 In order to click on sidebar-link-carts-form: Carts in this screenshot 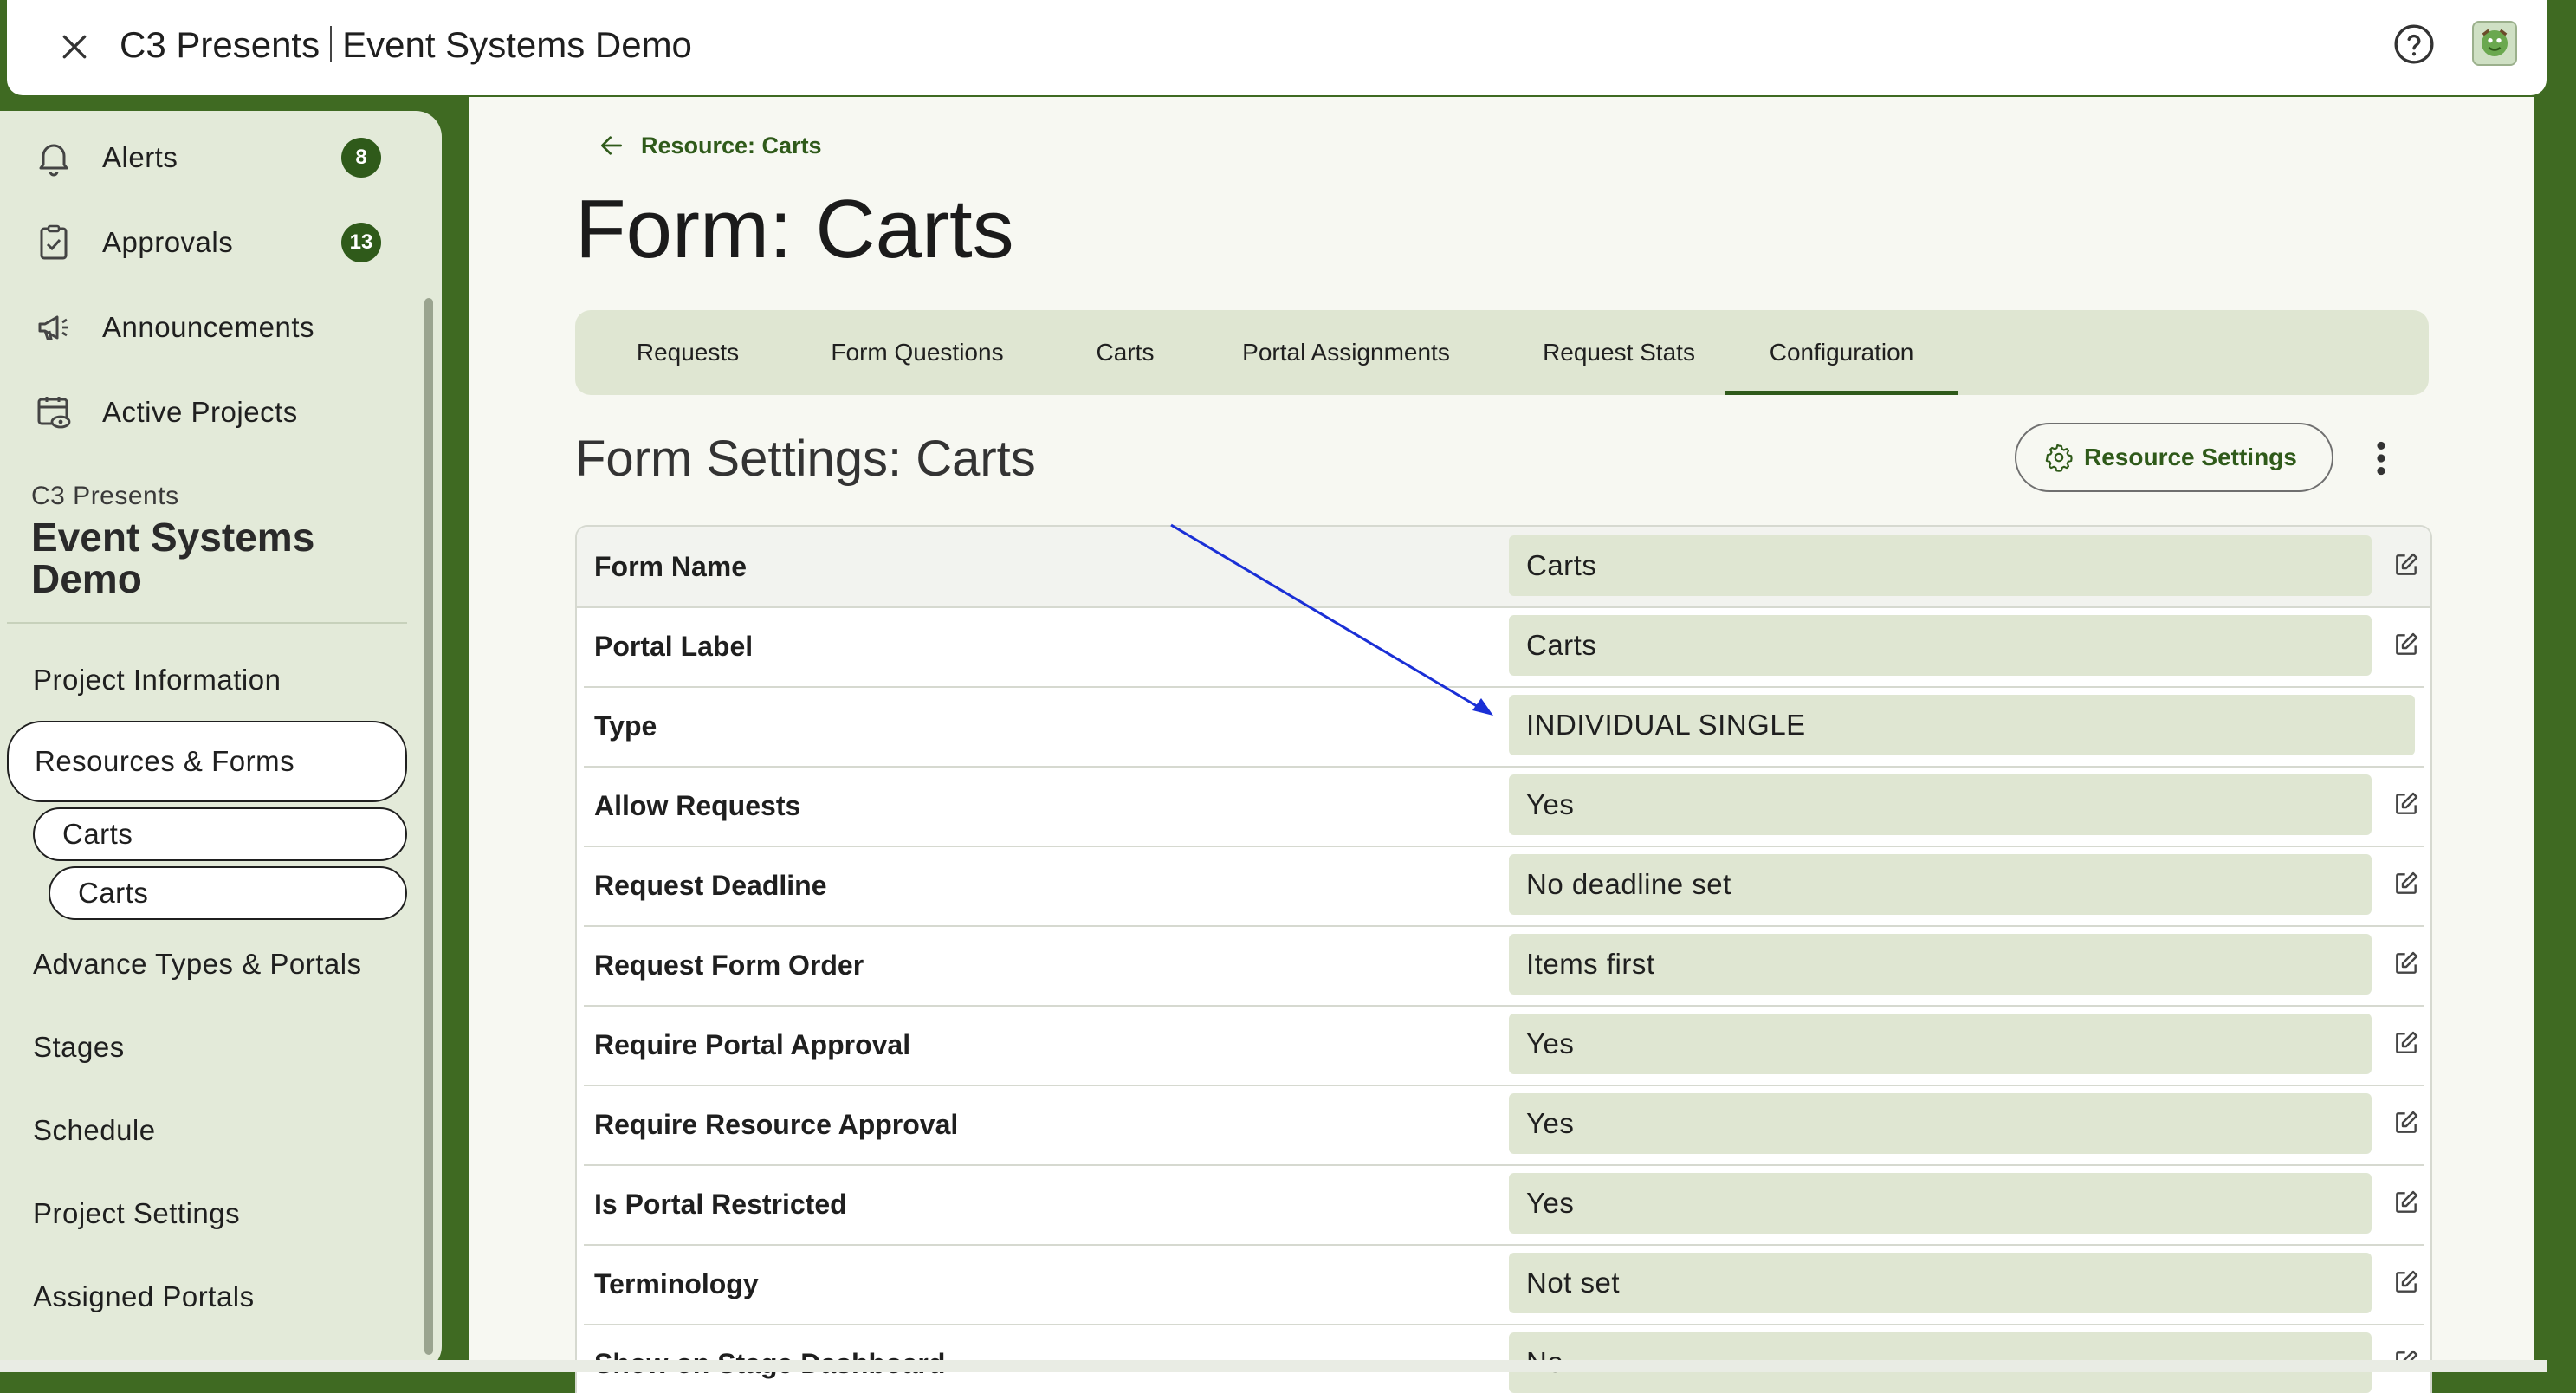, I will do `click(228, 893)`.